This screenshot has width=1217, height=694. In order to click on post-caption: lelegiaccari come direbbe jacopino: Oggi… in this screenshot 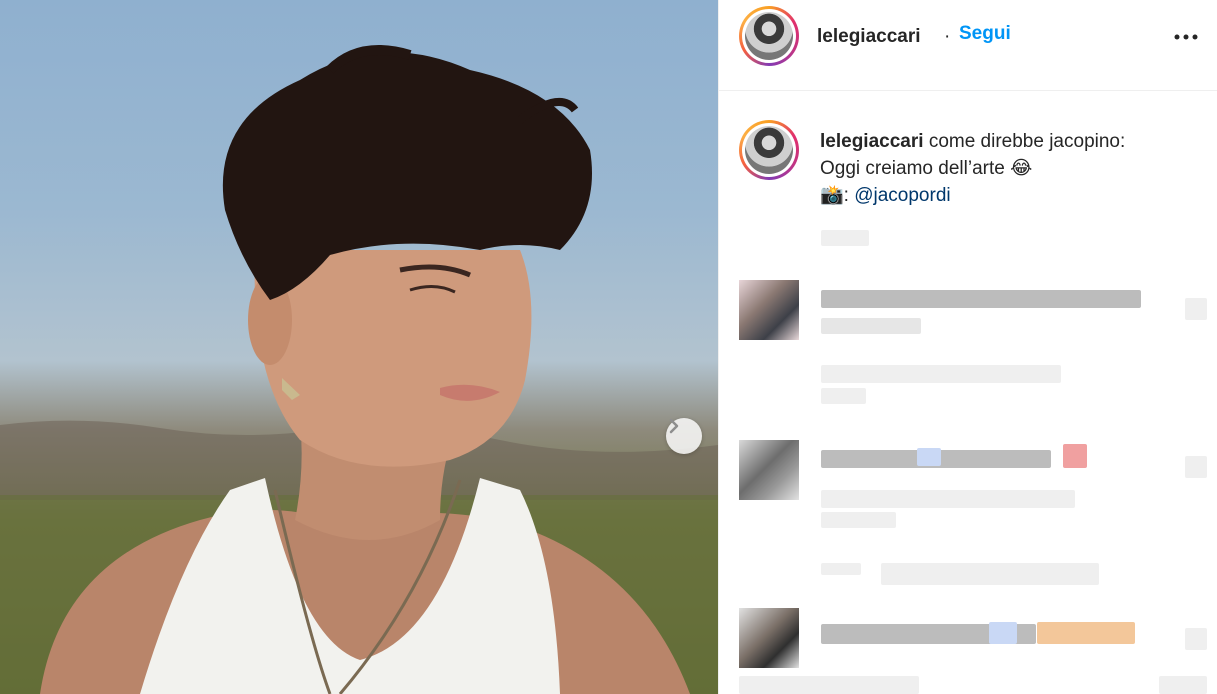, I will do `click(1010, 168)`.